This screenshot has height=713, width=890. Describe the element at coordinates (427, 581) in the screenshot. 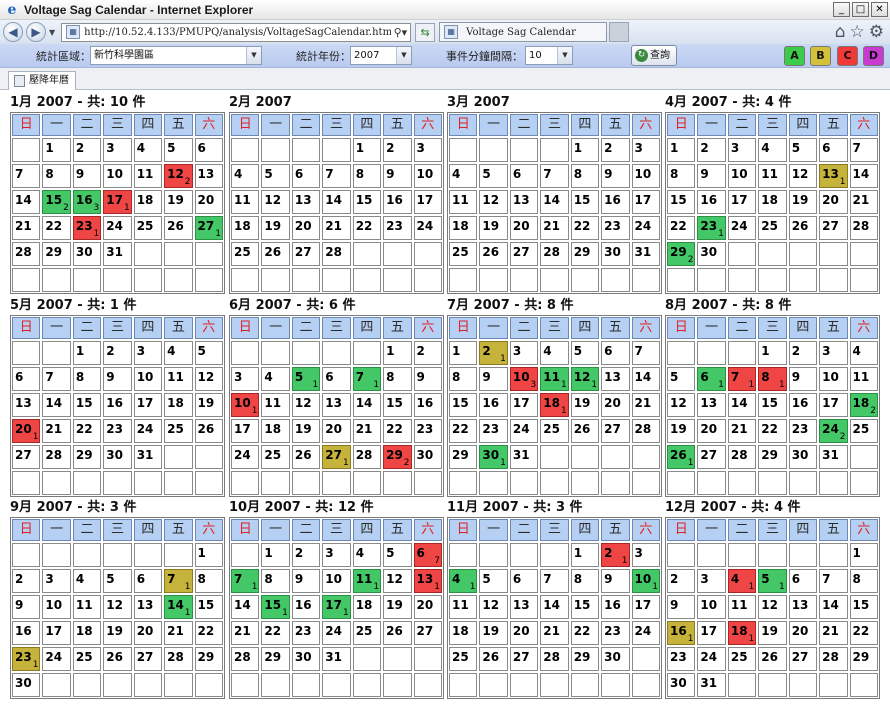

I see `sag-event-day-cell: 13 1` at that location.